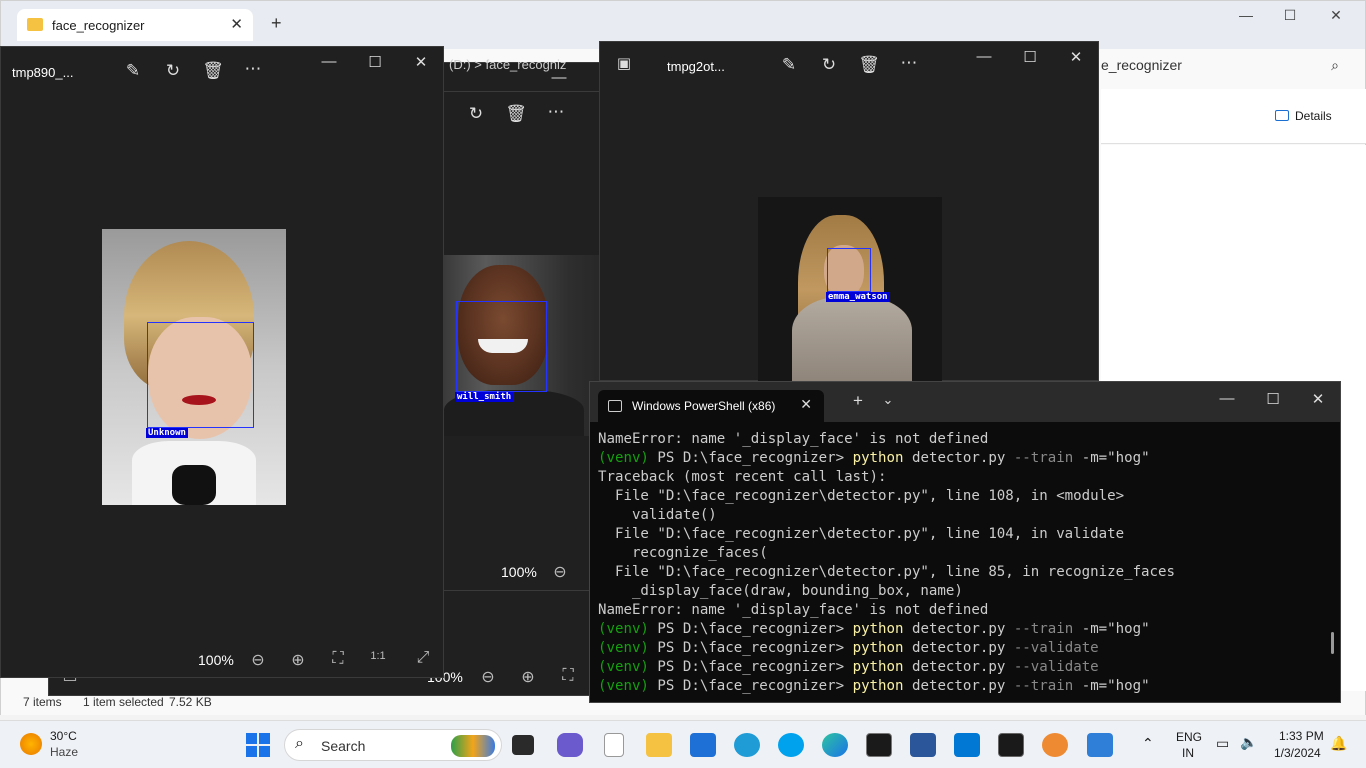 This screenshot has height=768, width=1366. Describe the element at coordinates (791, 745) in the screenshot. I see `skype-icon` at that location.